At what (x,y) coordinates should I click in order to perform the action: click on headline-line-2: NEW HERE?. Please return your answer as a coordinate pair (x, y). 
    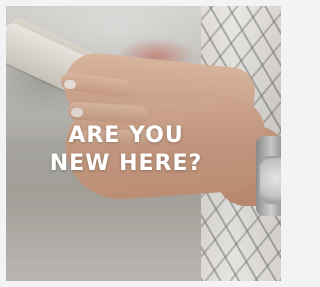
    Looking at the image, I should click on (126, 163).